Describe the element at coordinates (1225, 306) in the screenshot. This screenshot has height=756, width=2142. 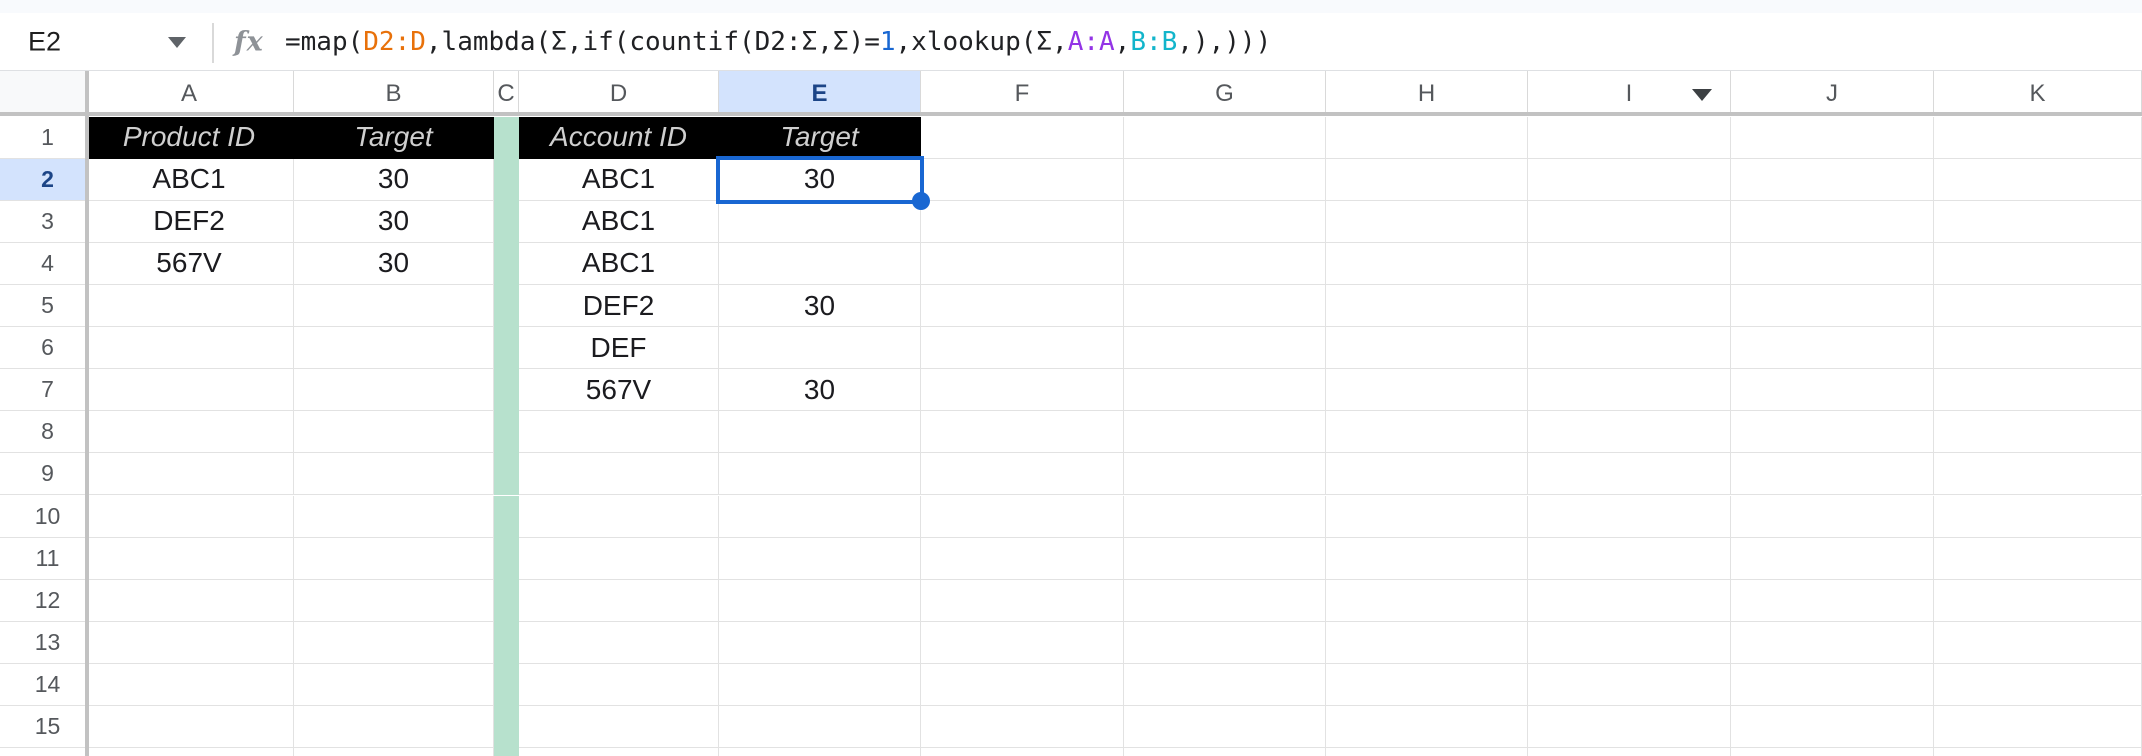
I see `cell-G5` at that location.